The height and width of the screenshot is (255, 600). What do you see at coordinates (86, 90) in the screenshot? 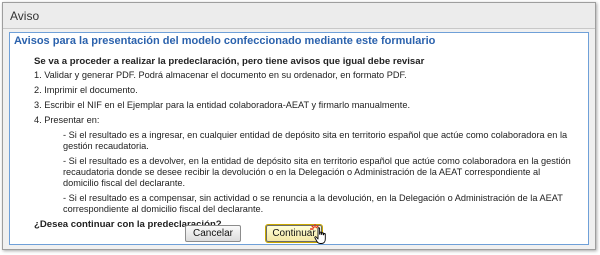
I see `list-item: 2. Imprimir el documento.` at bounding box center [86, 90].